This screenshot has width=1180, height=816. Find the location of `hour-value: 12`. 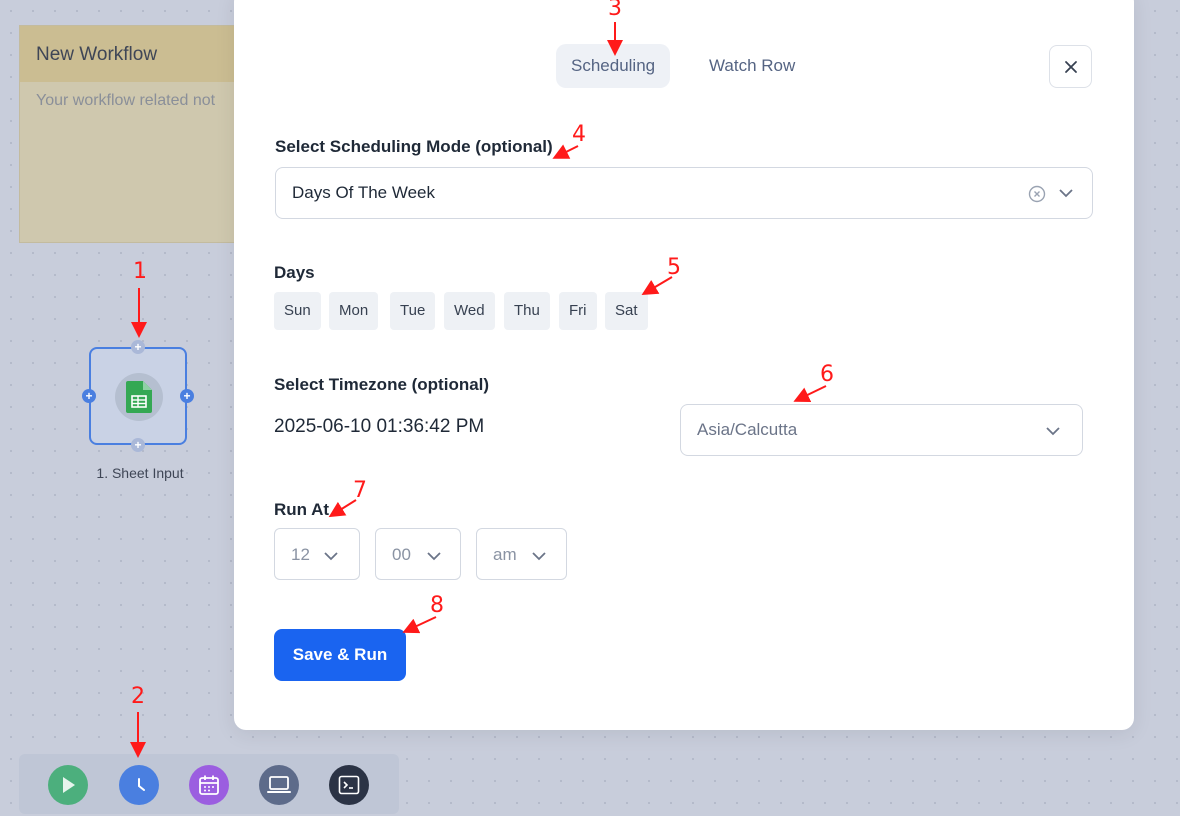

hour-value: 12 is located at coordinates (300, 554).